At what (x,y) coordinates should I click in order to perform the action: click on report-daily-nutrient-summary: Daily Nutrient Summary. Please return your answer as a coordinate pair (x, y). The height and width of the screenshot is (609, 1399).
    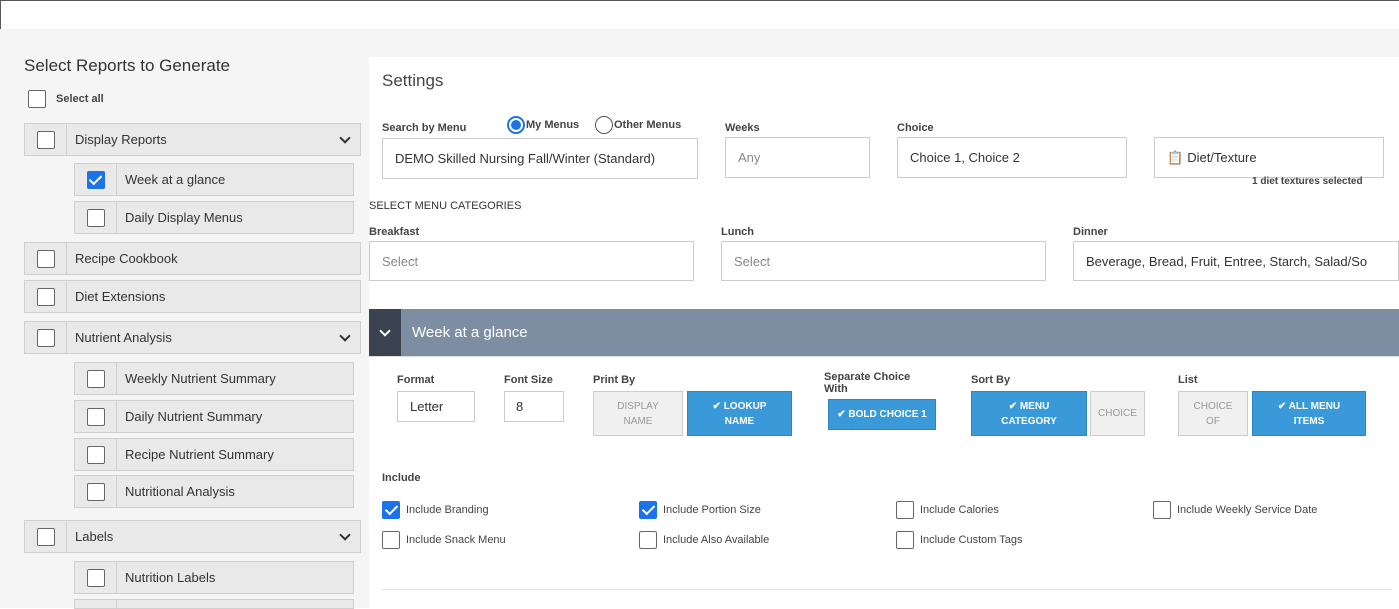
    Looking at the image, I should click on (214, 416).